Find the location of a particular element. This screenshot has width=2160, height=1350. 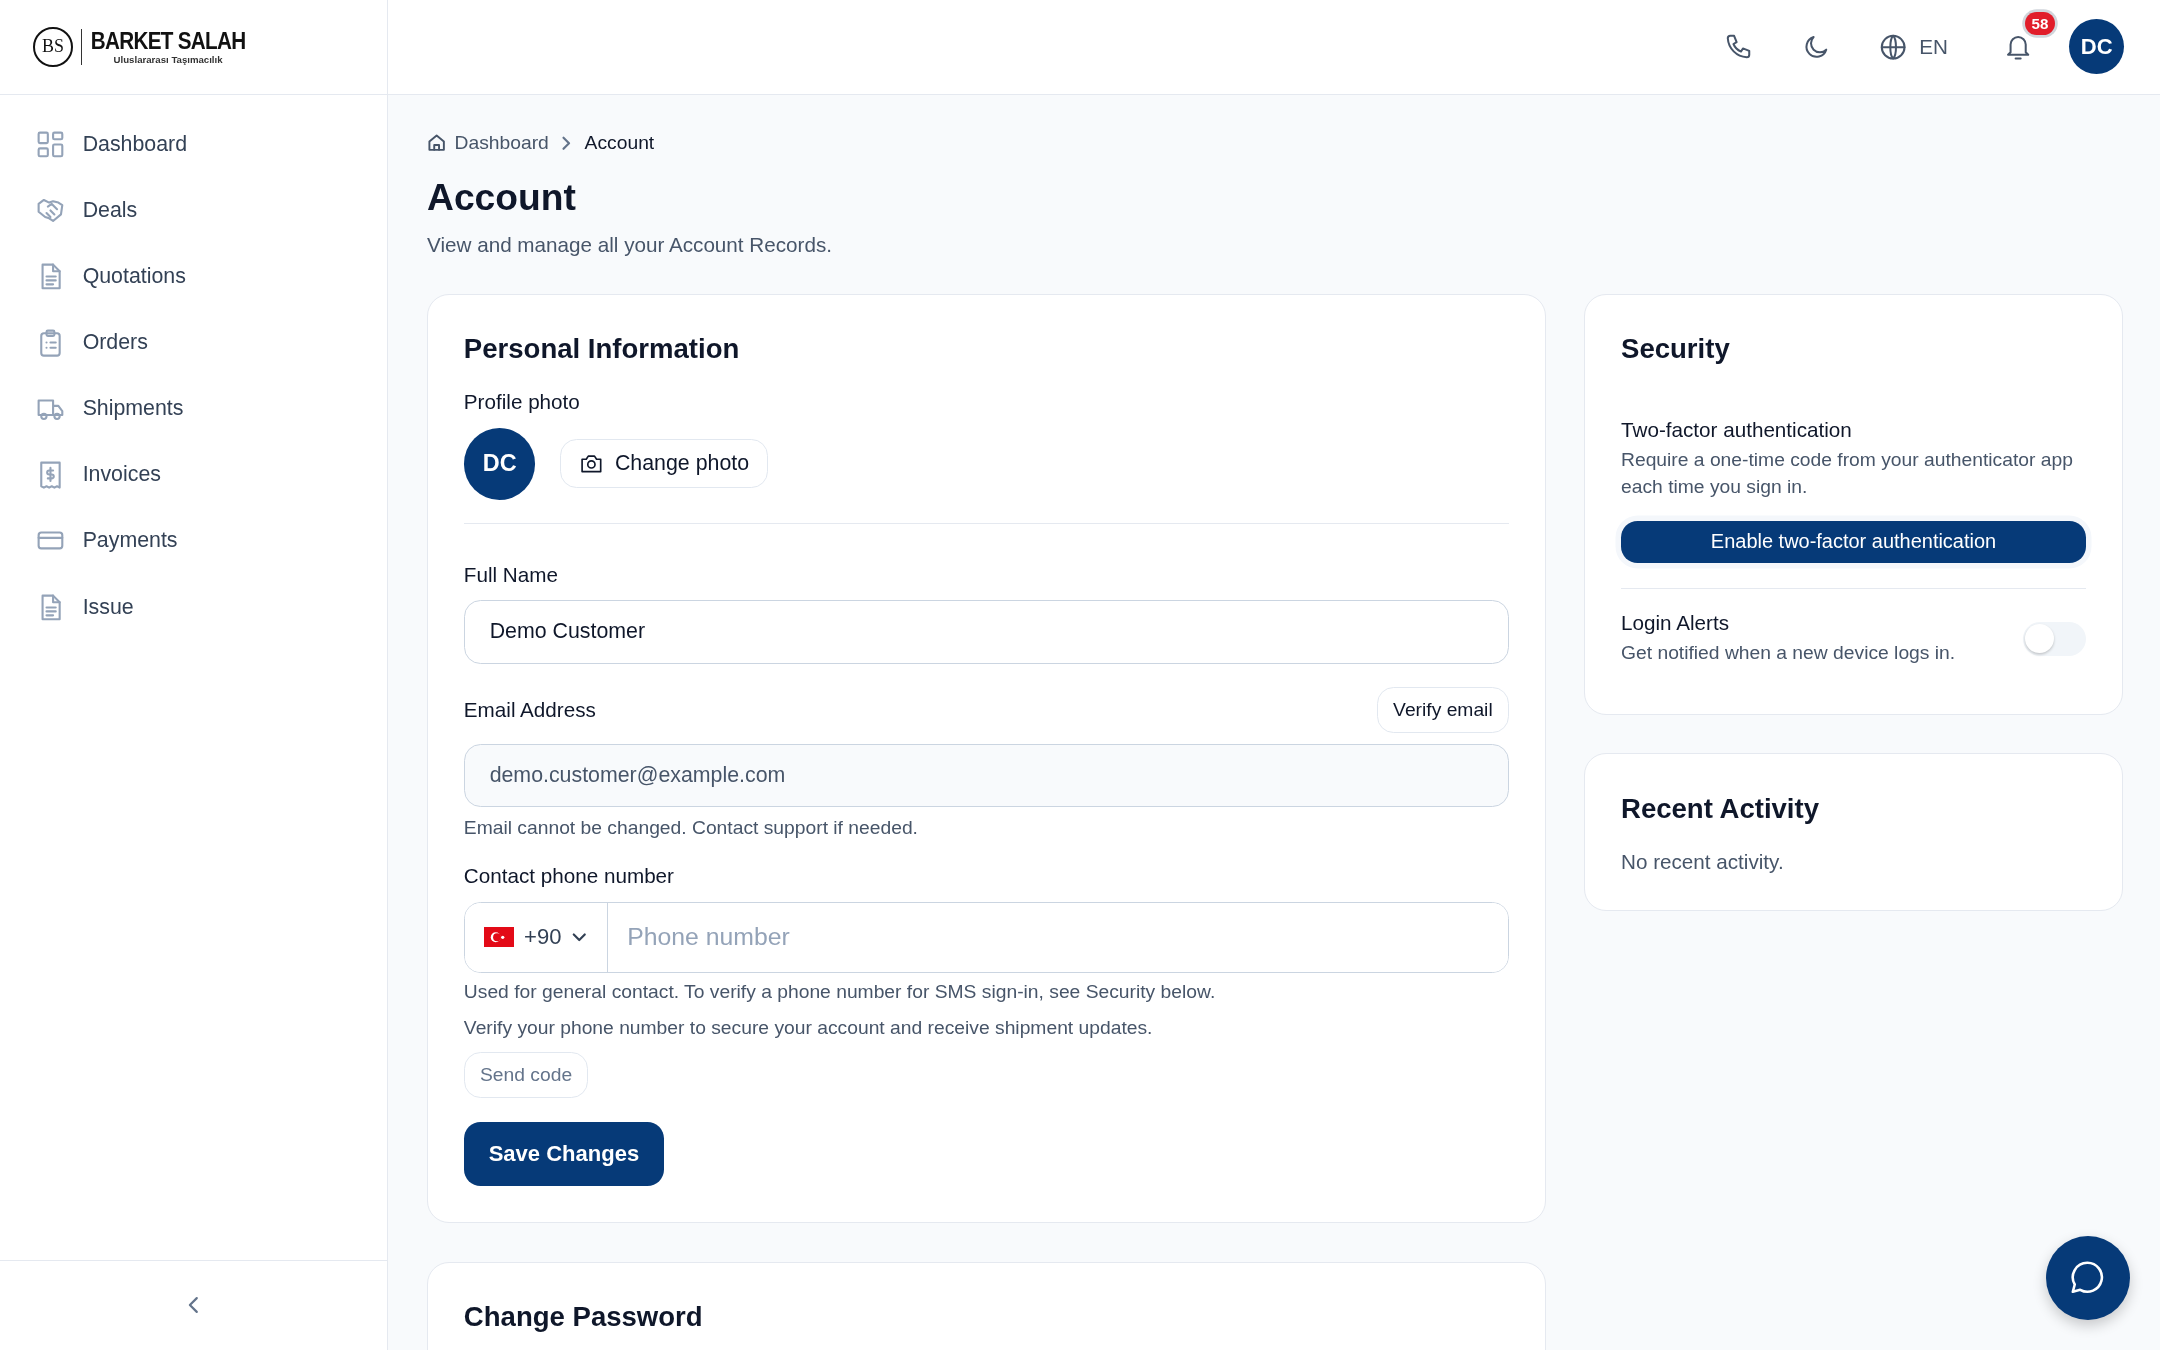

card-title: Security is located at coordinates (1676, 349).